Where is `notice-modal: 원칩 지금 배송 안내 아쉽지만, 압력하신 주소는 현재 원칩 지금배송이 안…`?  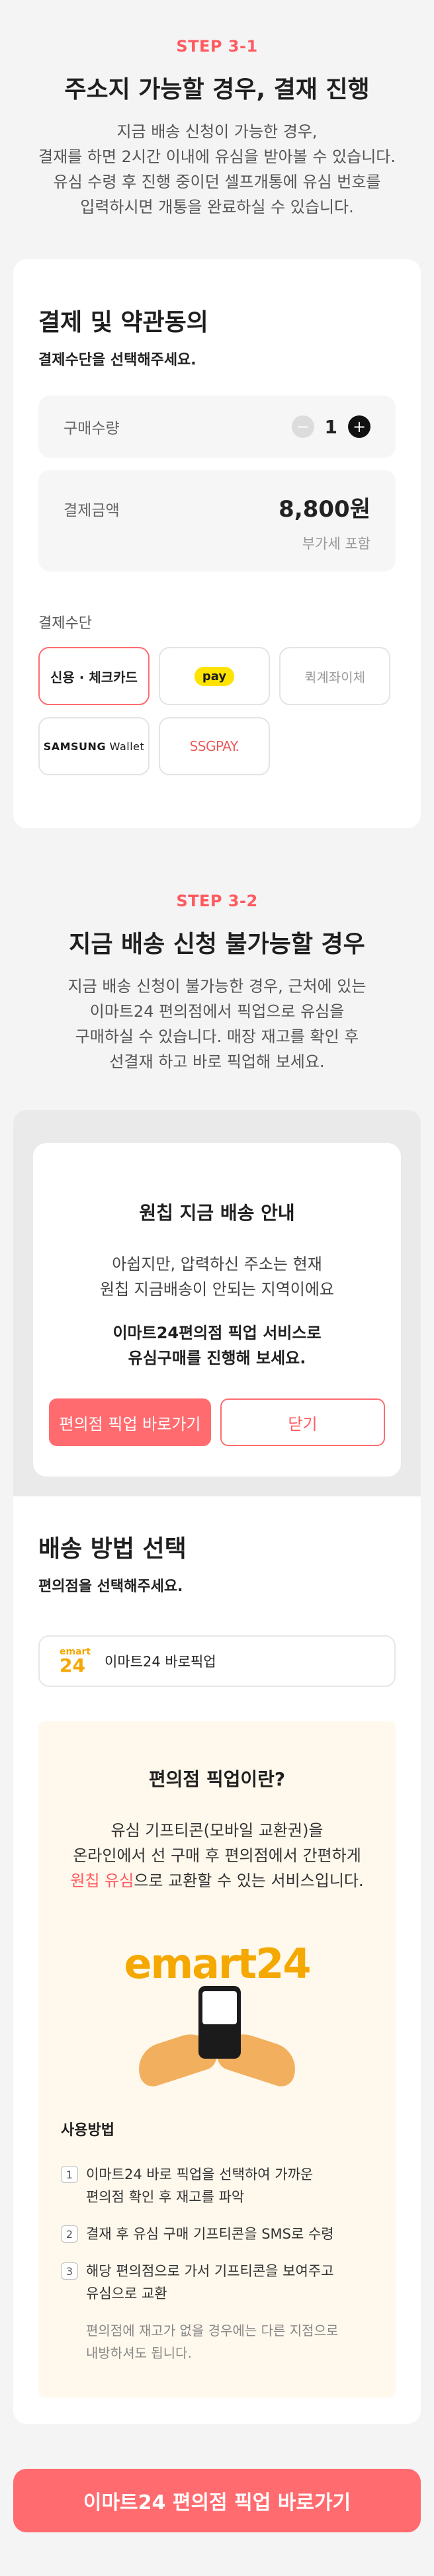
notice-modal: 원칩 지금 배송 안내 아쉽지만, 압력하신 주소는 현재 원칩 지금배송이 안… is located at coordinates (217, 1310).